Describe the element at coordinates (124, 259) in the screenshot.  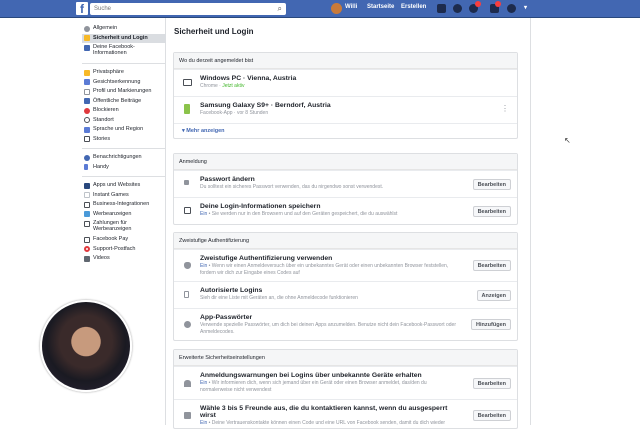
I see `sidebar-item-videos: Videos` at that location.